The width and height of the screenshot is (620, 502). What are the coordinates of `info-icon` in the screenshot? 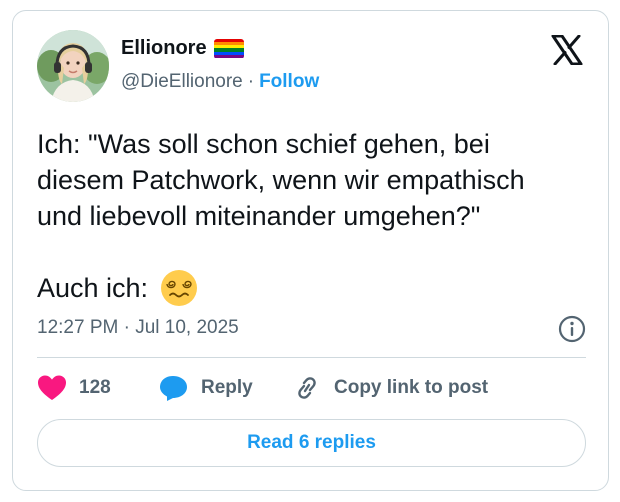 It's located at (572, 329).